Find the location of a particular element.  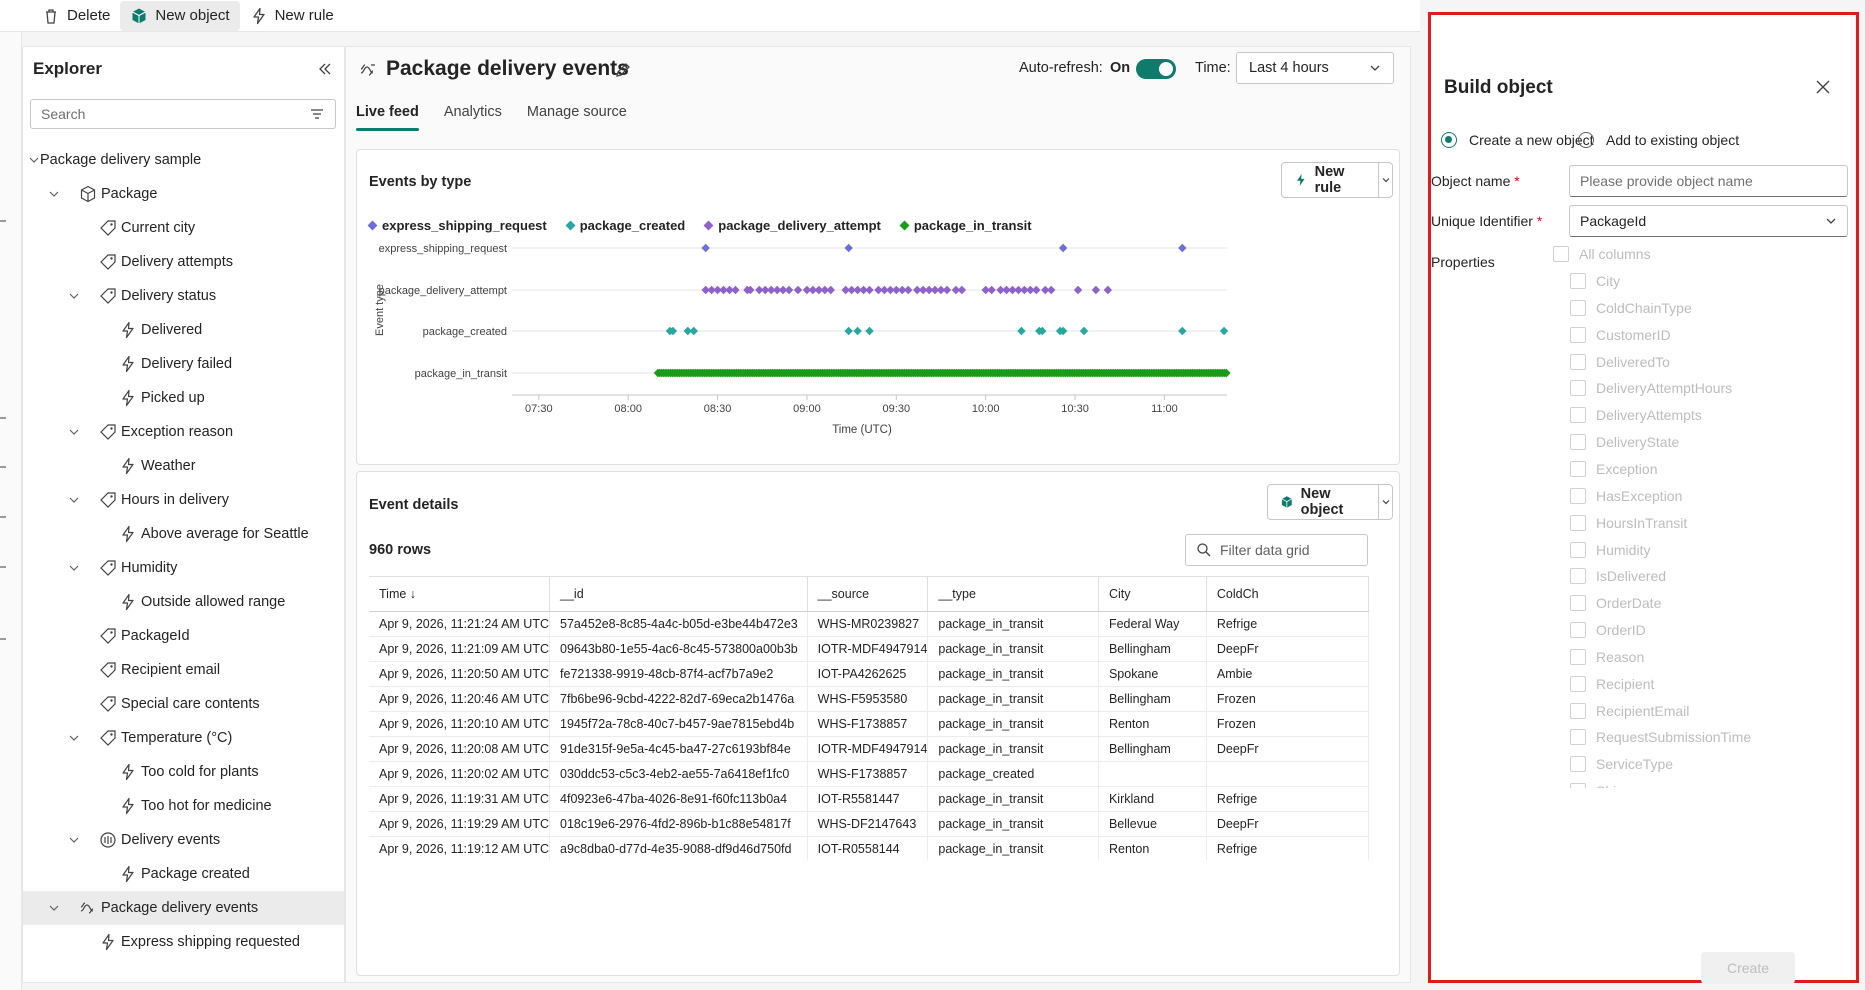

tree-item: Package delivery sample is located at coordinates (183, 160).